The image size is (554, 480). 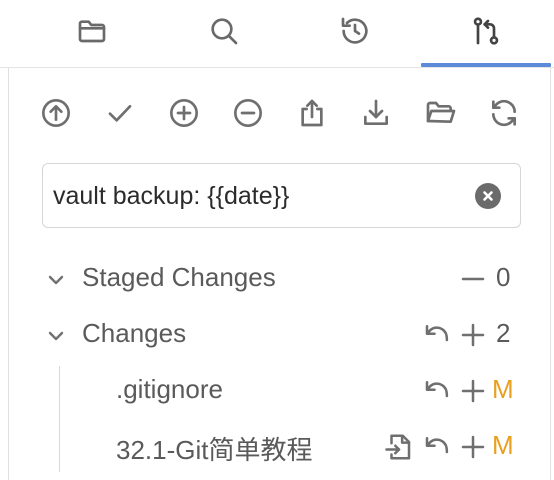 I want to click on tab-history, so click(x=355, y=31).